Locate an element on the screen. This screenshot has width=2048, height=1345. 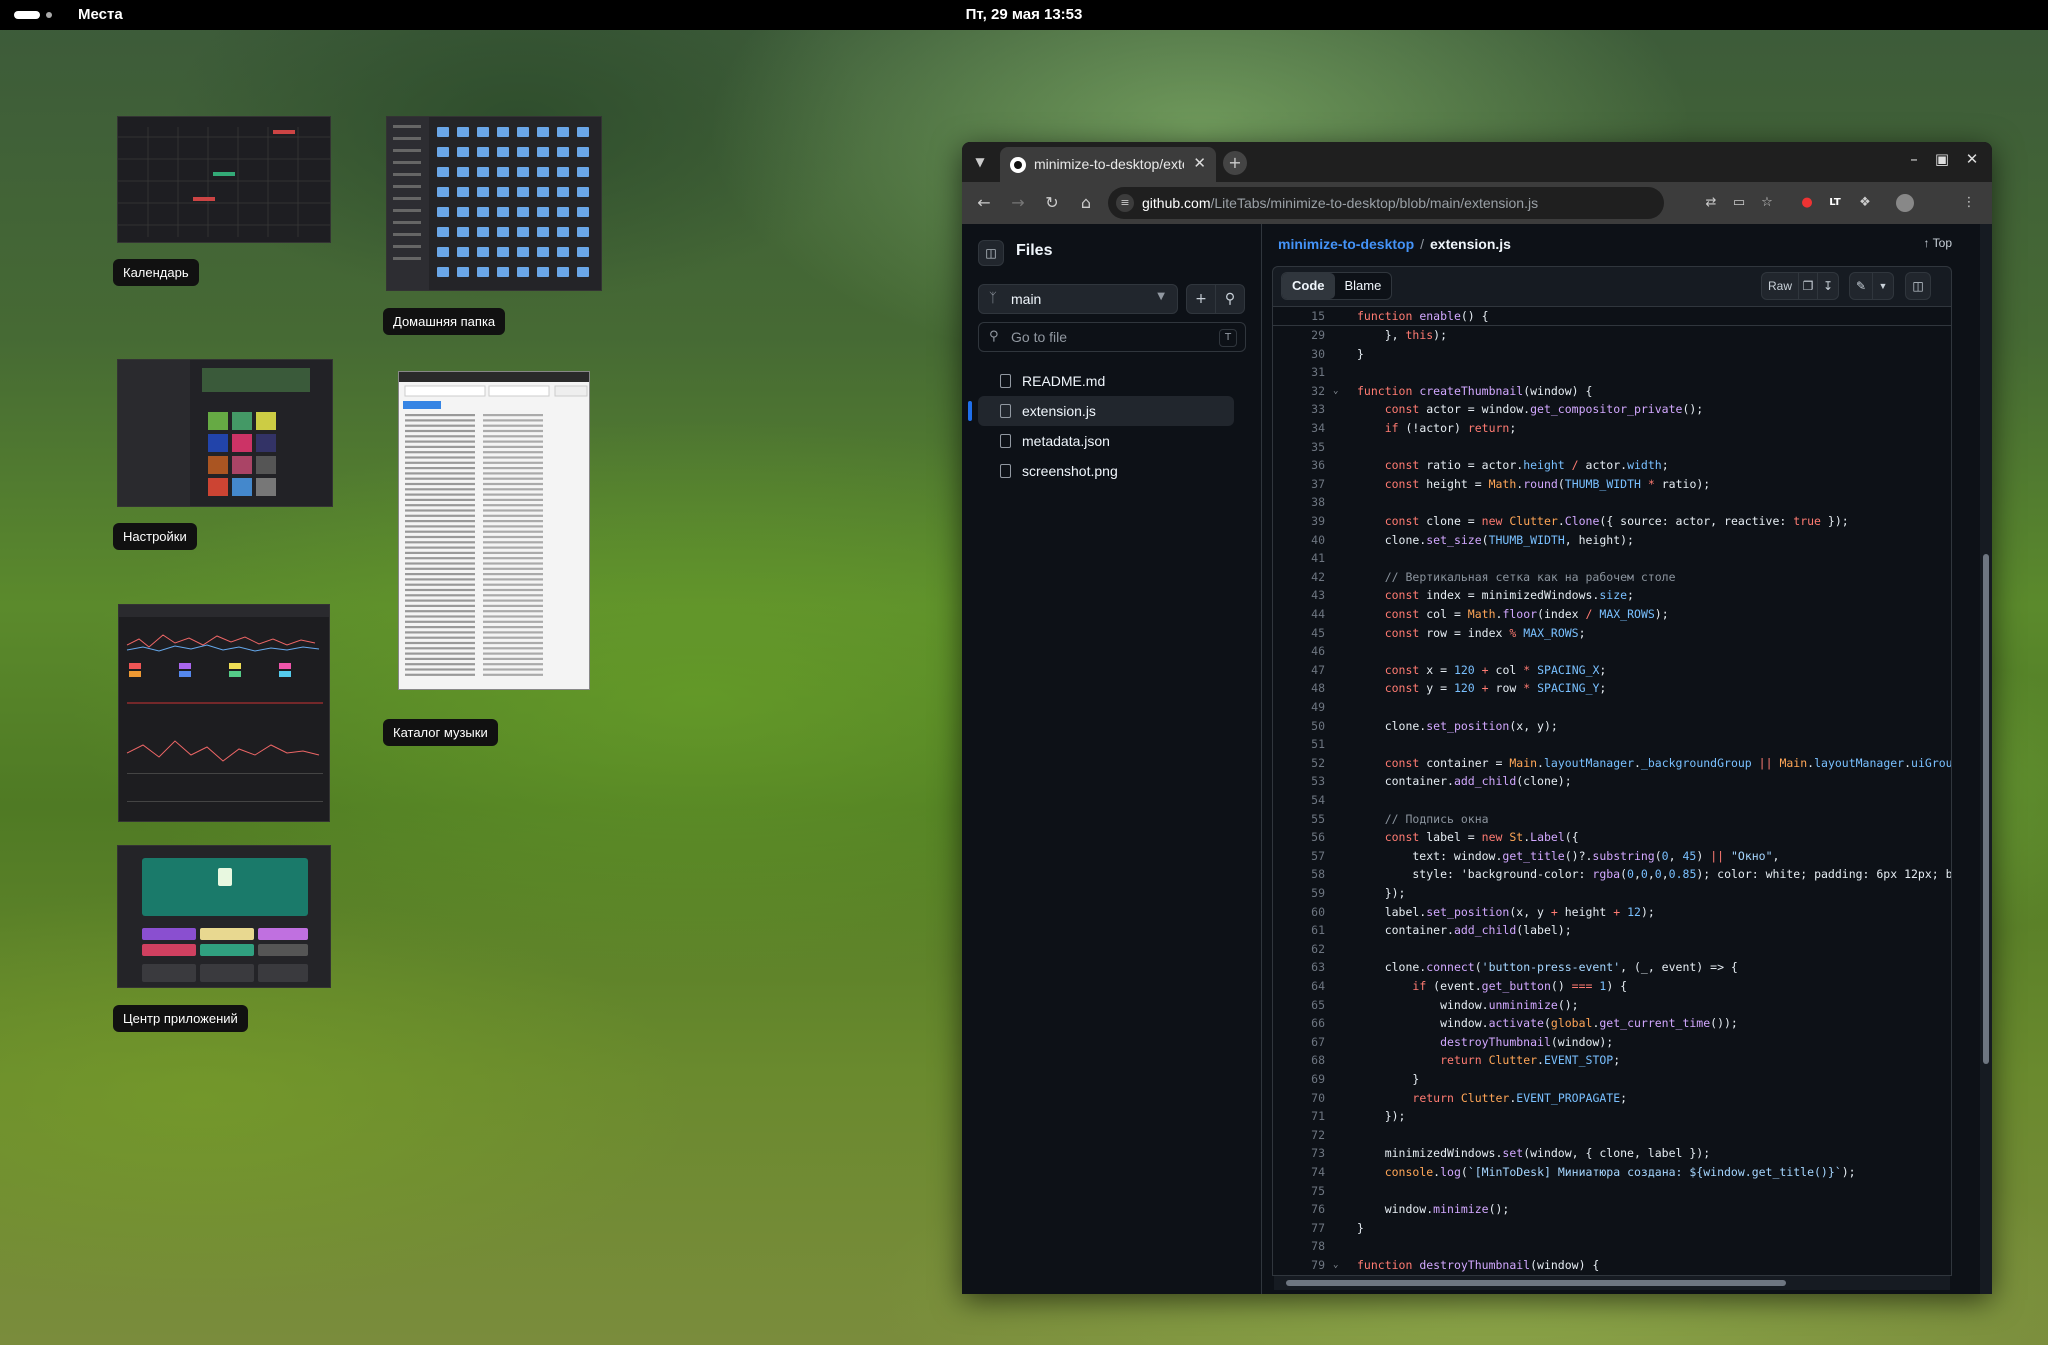
line-number: 53 is located at coordinates (1299, 781).